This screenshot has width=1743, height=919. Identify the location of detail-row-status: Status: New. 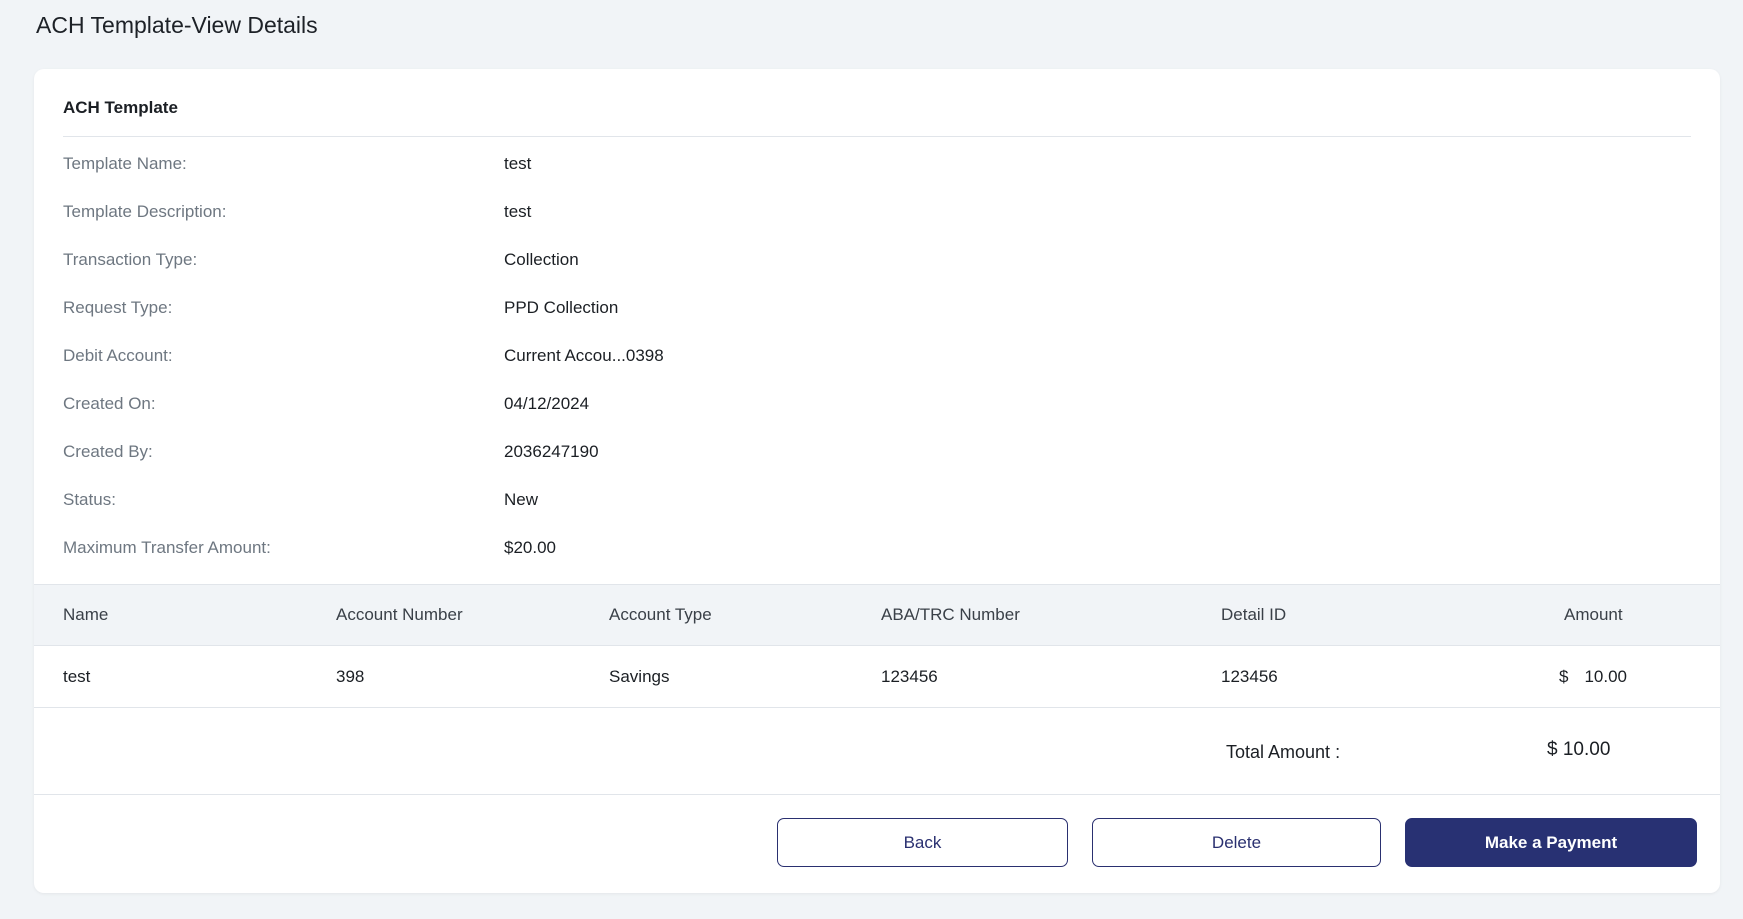
(877, 513).